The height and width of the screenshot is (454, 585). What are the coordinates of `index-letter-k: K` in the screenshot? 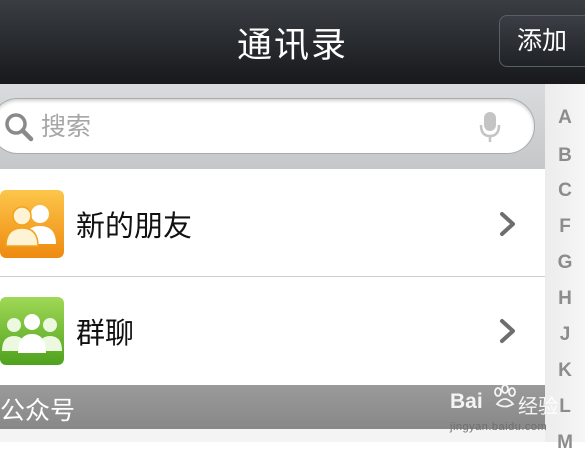 It's located at (565, 371).